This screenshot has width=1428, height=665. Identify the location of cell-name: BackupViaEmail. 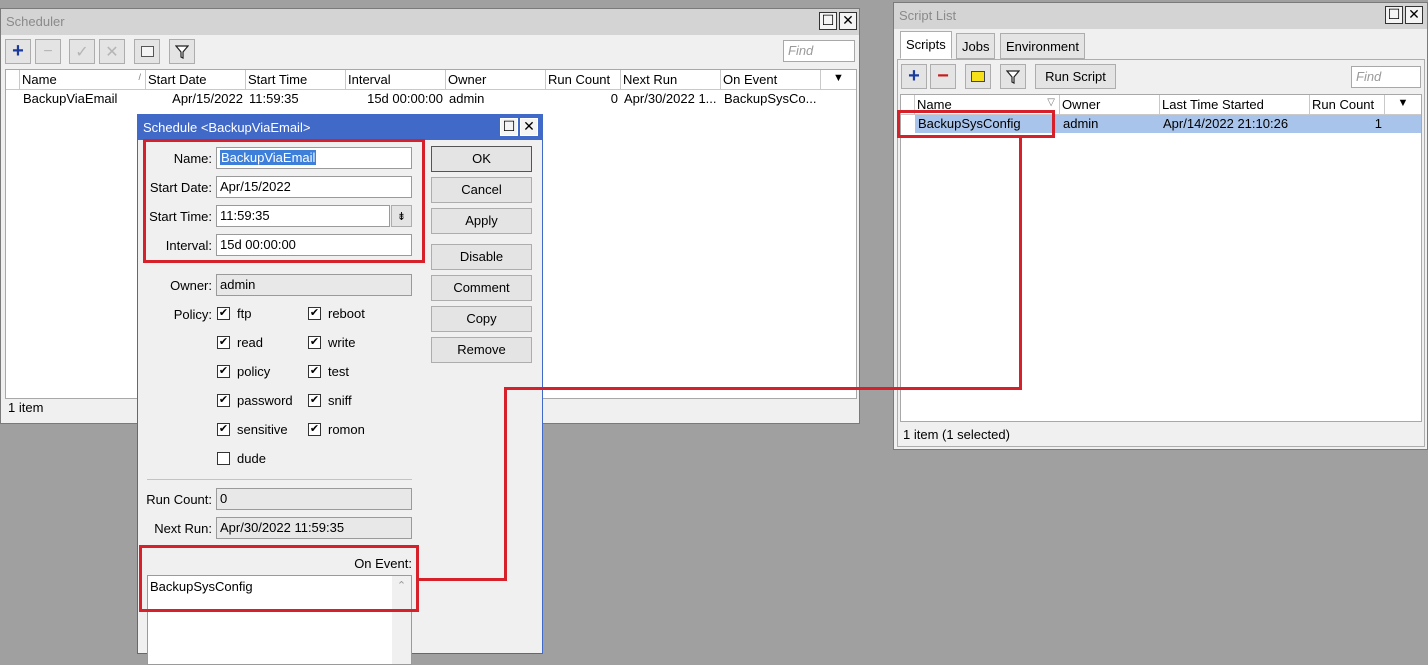
(70, 98).